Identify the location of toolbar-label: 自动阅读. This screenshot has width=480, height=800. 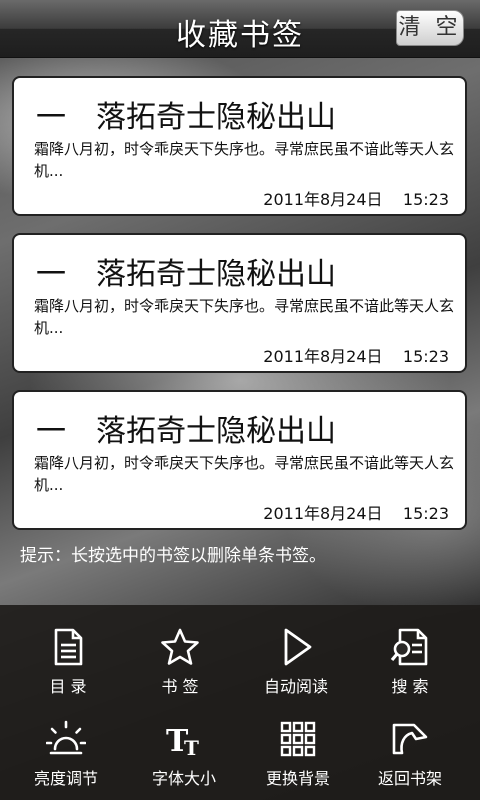
(295, 686).